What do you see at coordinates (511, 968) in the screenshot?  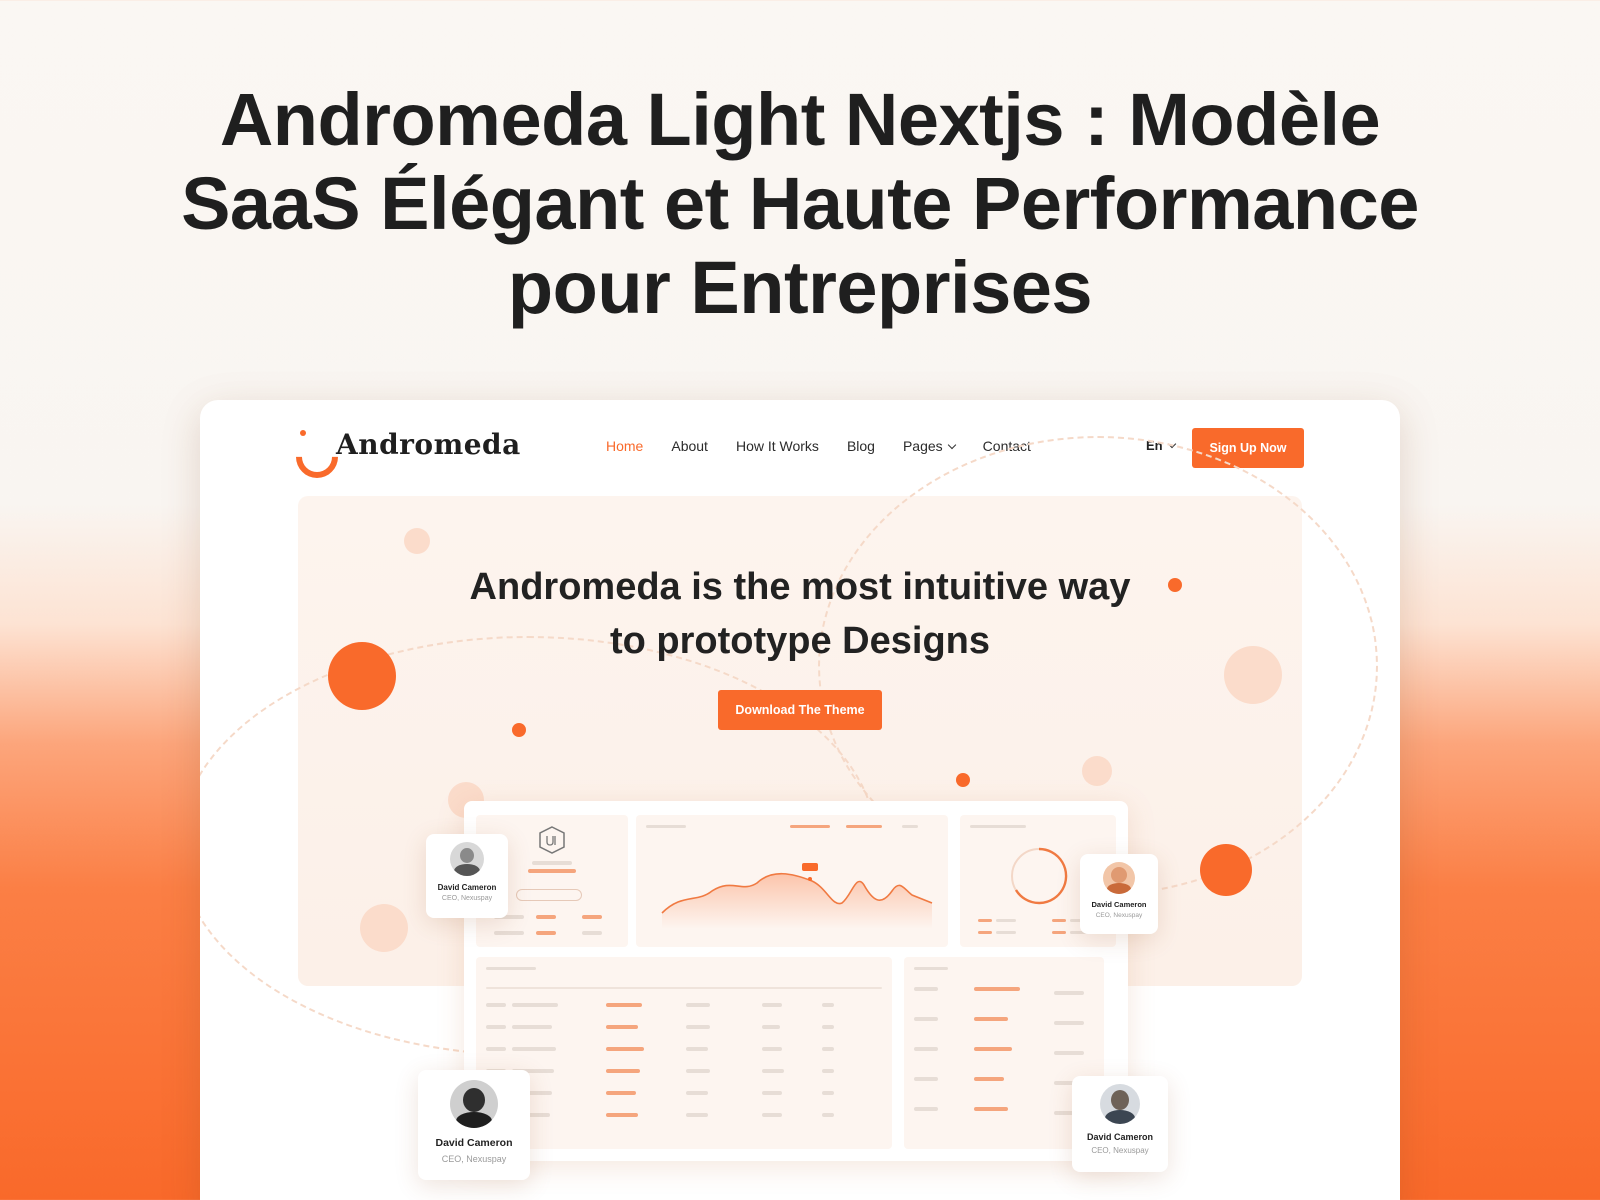 I see `table-placeholder-title` at bounding box center [511, 968].